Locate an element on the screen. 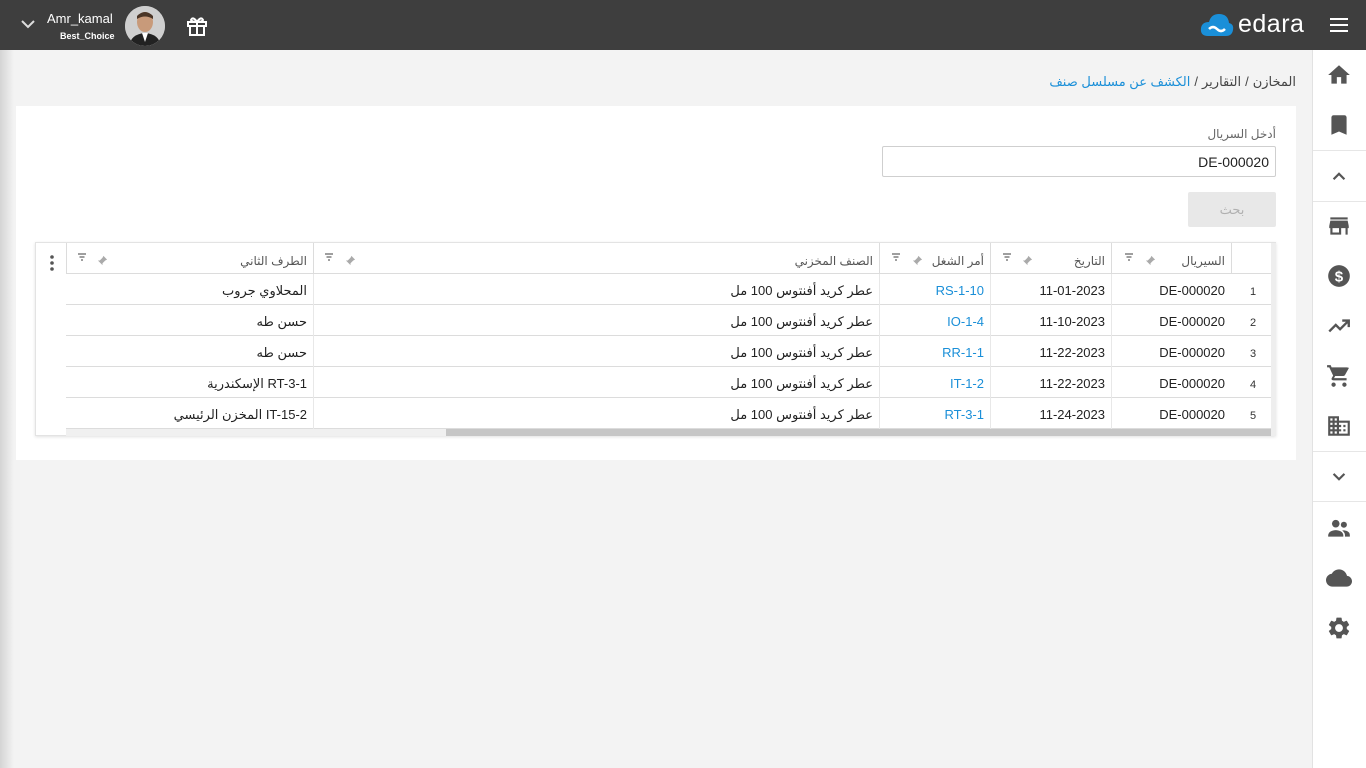 The height and width of the screenshot is (768, 1366). breadcrumb-current: الكشف عن مسلسل صنف is located at coordinates (1119, 81).